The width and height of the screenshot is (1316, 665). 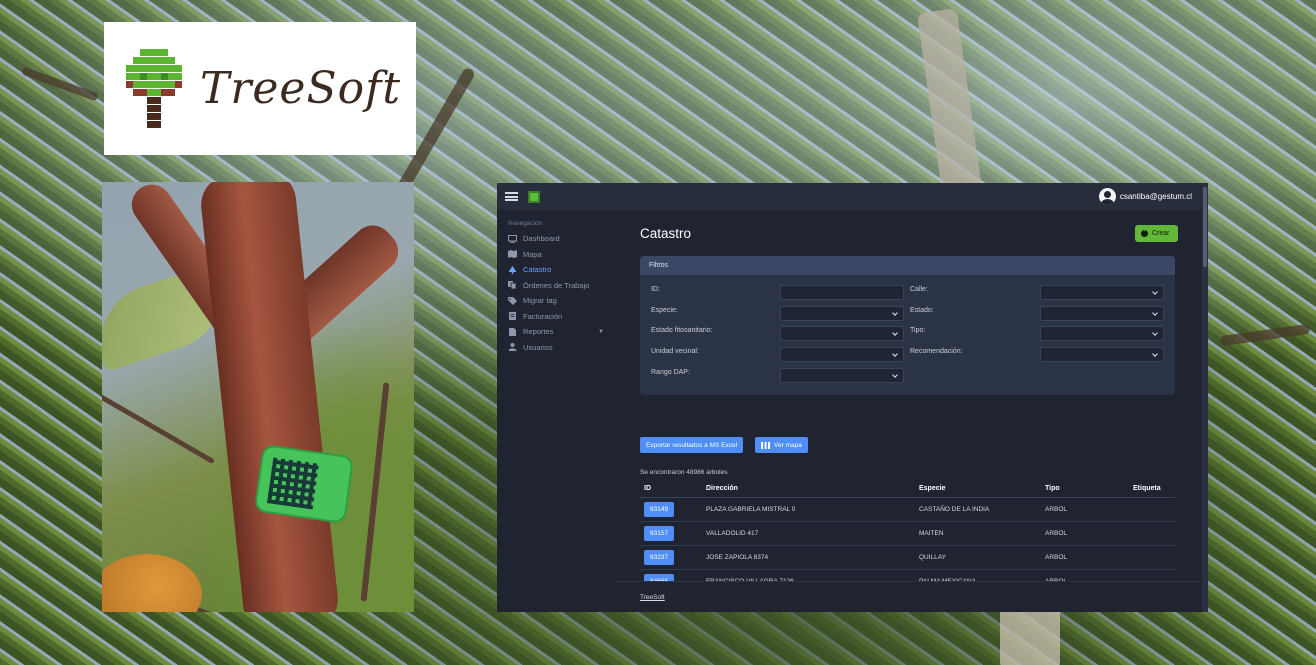 What do you see at coordinates (675, 351) in the screenshot?
I see `filter-label-unidad-vecinal: Unidad vecinal:` at bounding box center [675, 351].